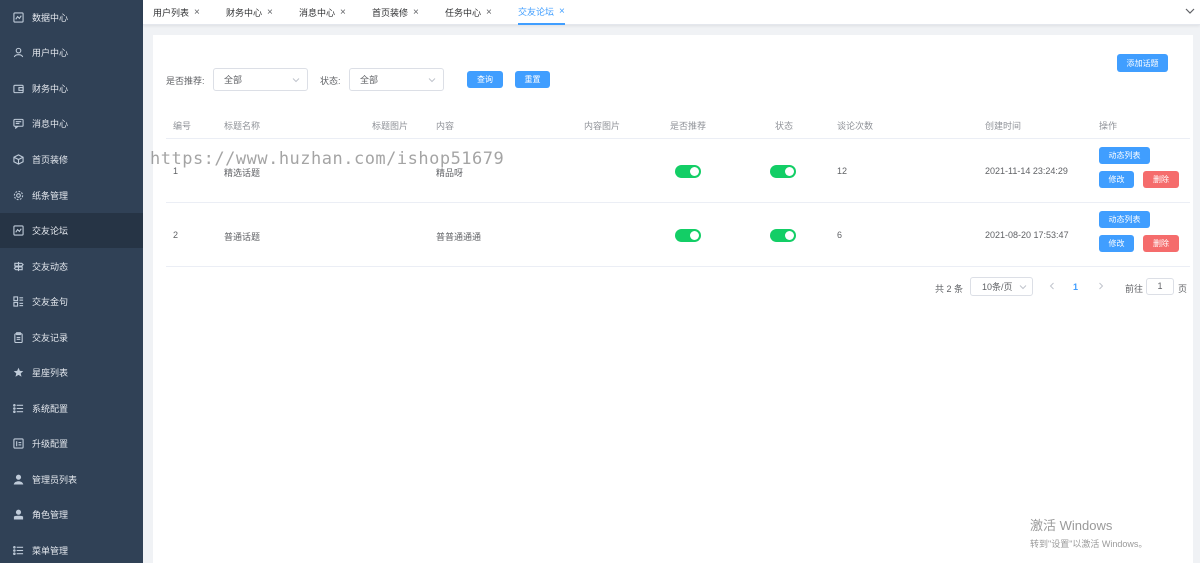  Describe the element at coordinates (71, 88) in the screenshot. I see `sidebar-item-finance-center: 财务中心` at that location.